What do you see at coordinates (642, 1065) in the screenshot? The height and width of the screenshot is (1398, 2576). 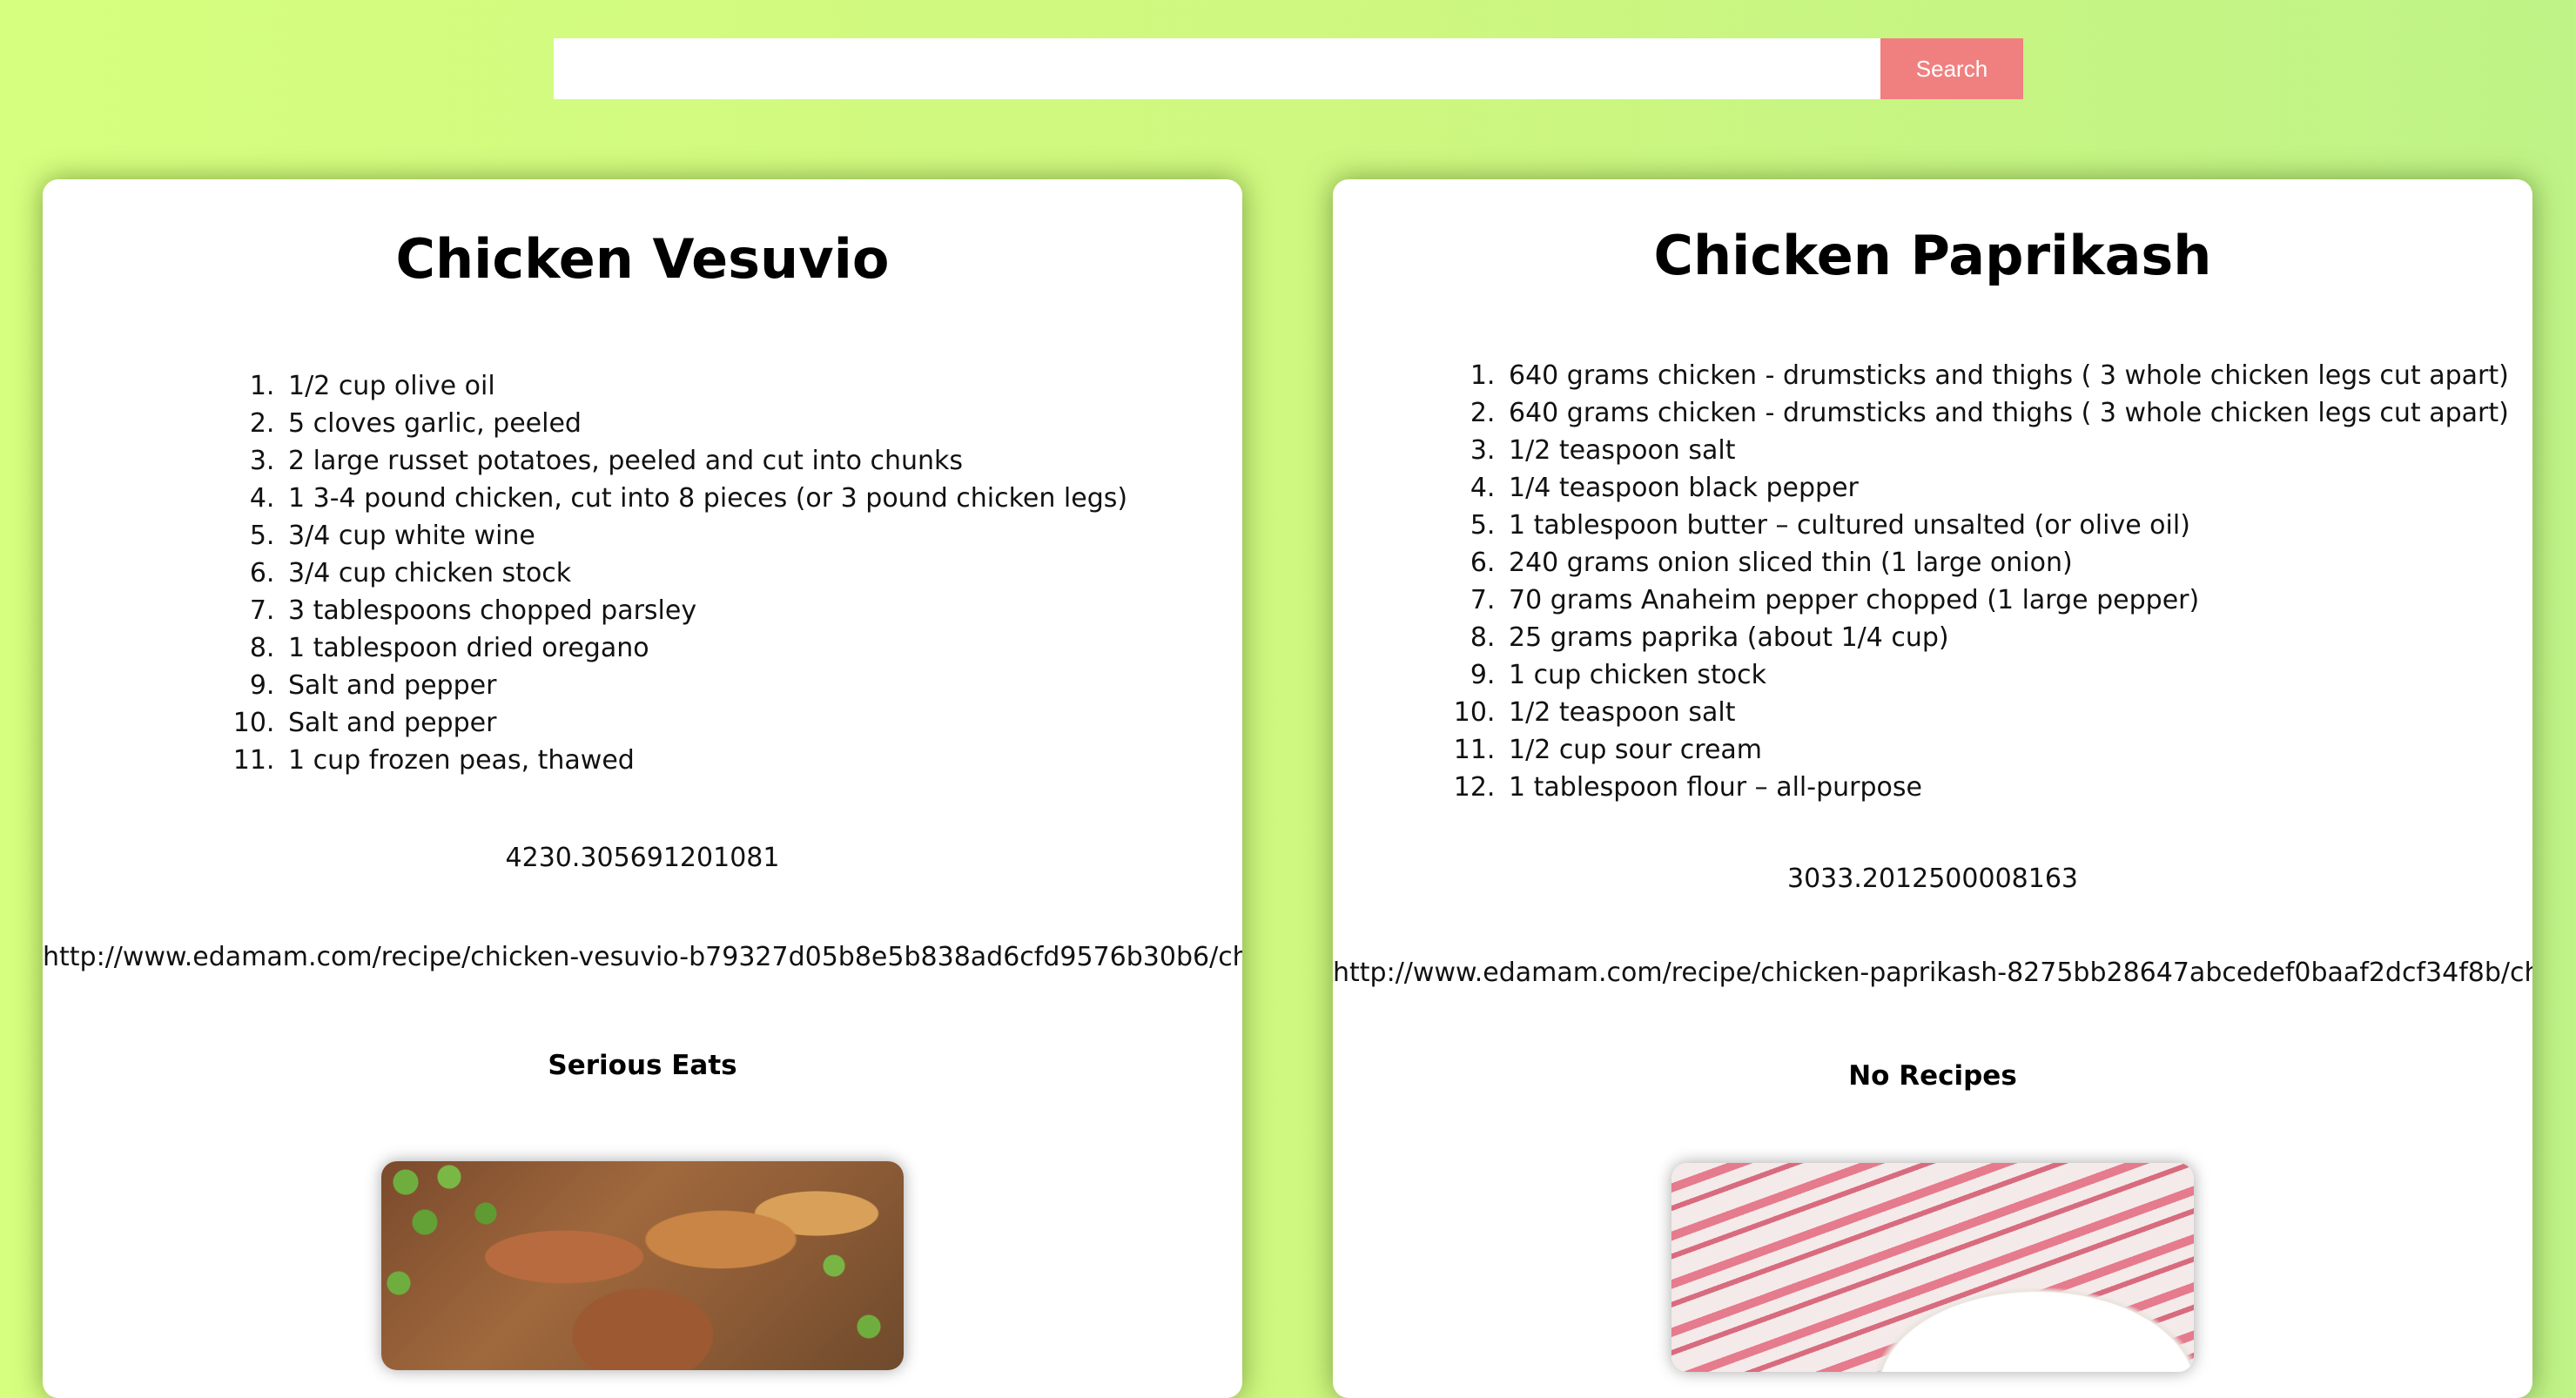 I see `recipe-source: Serious Eats` at bounding box center [642, 1065].